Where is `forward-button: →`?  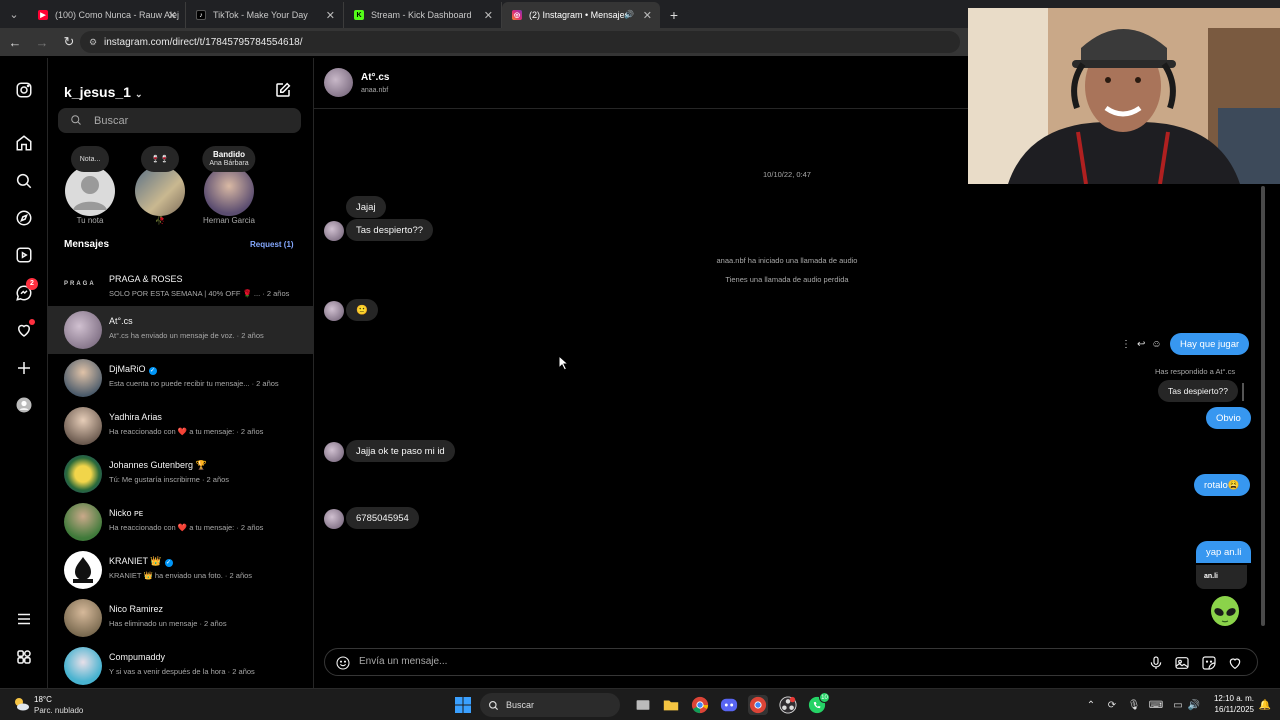
forward-button: → is located at coordinates (42, 42).